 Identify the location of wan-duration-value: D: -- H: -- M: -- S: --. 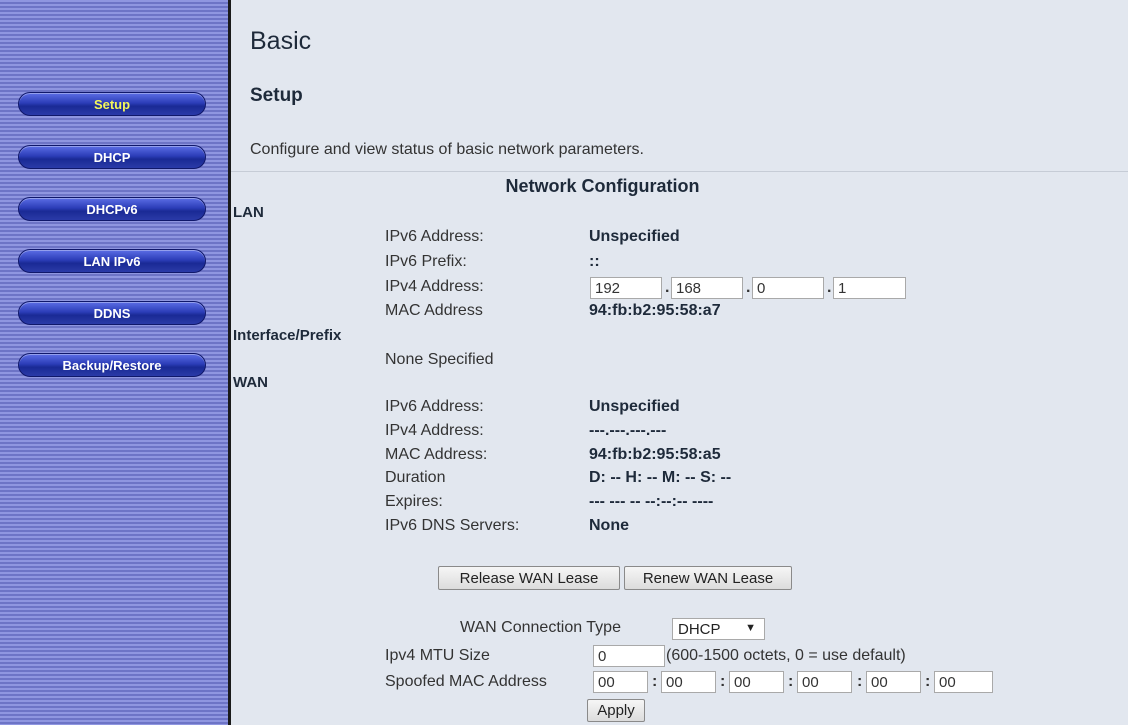
(660, 477).